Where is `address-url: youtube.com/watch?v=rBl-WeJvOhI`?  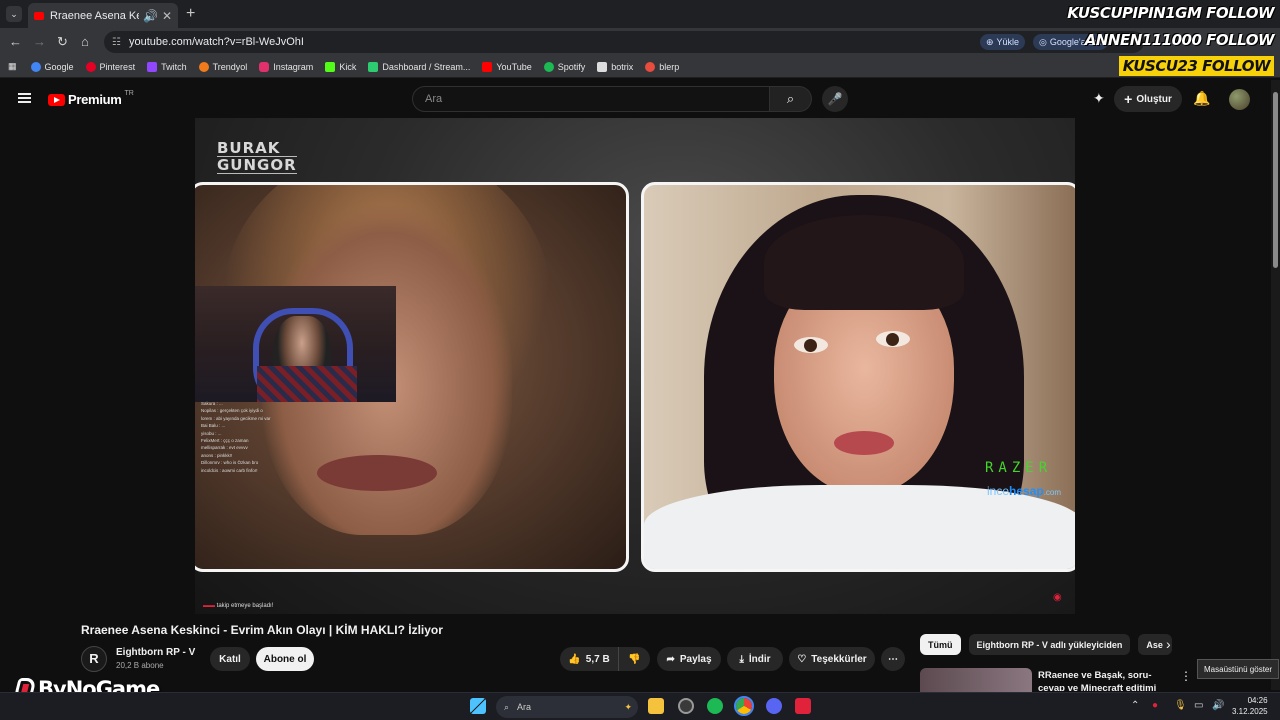
address-url: youtube.com/watch?v=rBl-WeJvOhI is located at coordinates (216, 42).